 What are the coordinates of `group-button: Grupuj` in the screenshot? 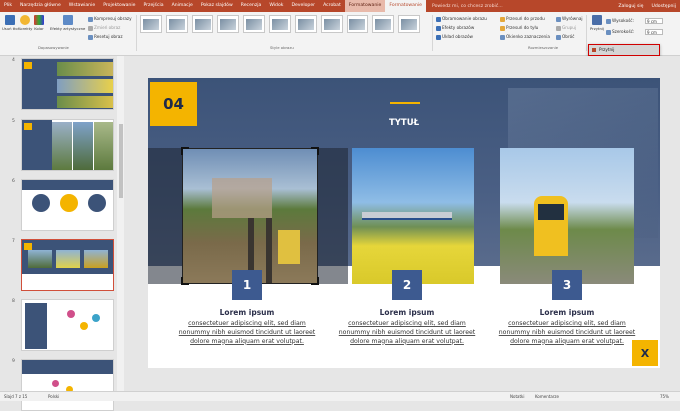 It's located at (566, 28).